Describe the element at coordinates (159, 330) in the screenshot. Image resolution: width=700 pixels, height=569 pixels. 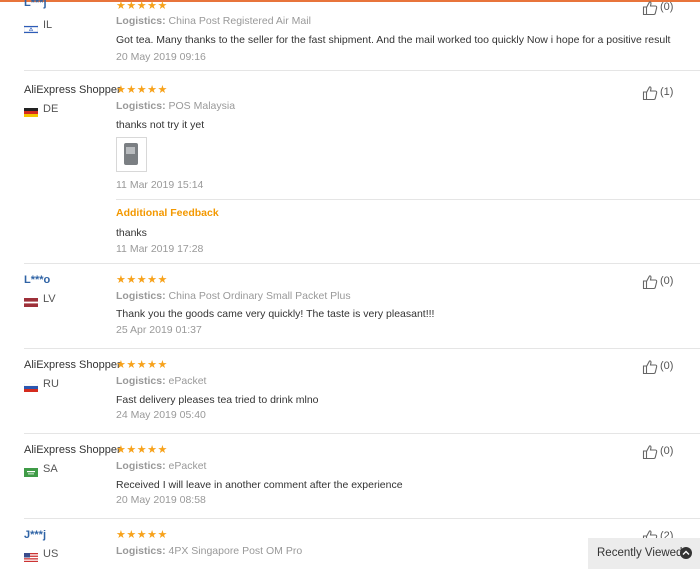
I see `review-date: 25 Apr 2019 01:37` at that location.